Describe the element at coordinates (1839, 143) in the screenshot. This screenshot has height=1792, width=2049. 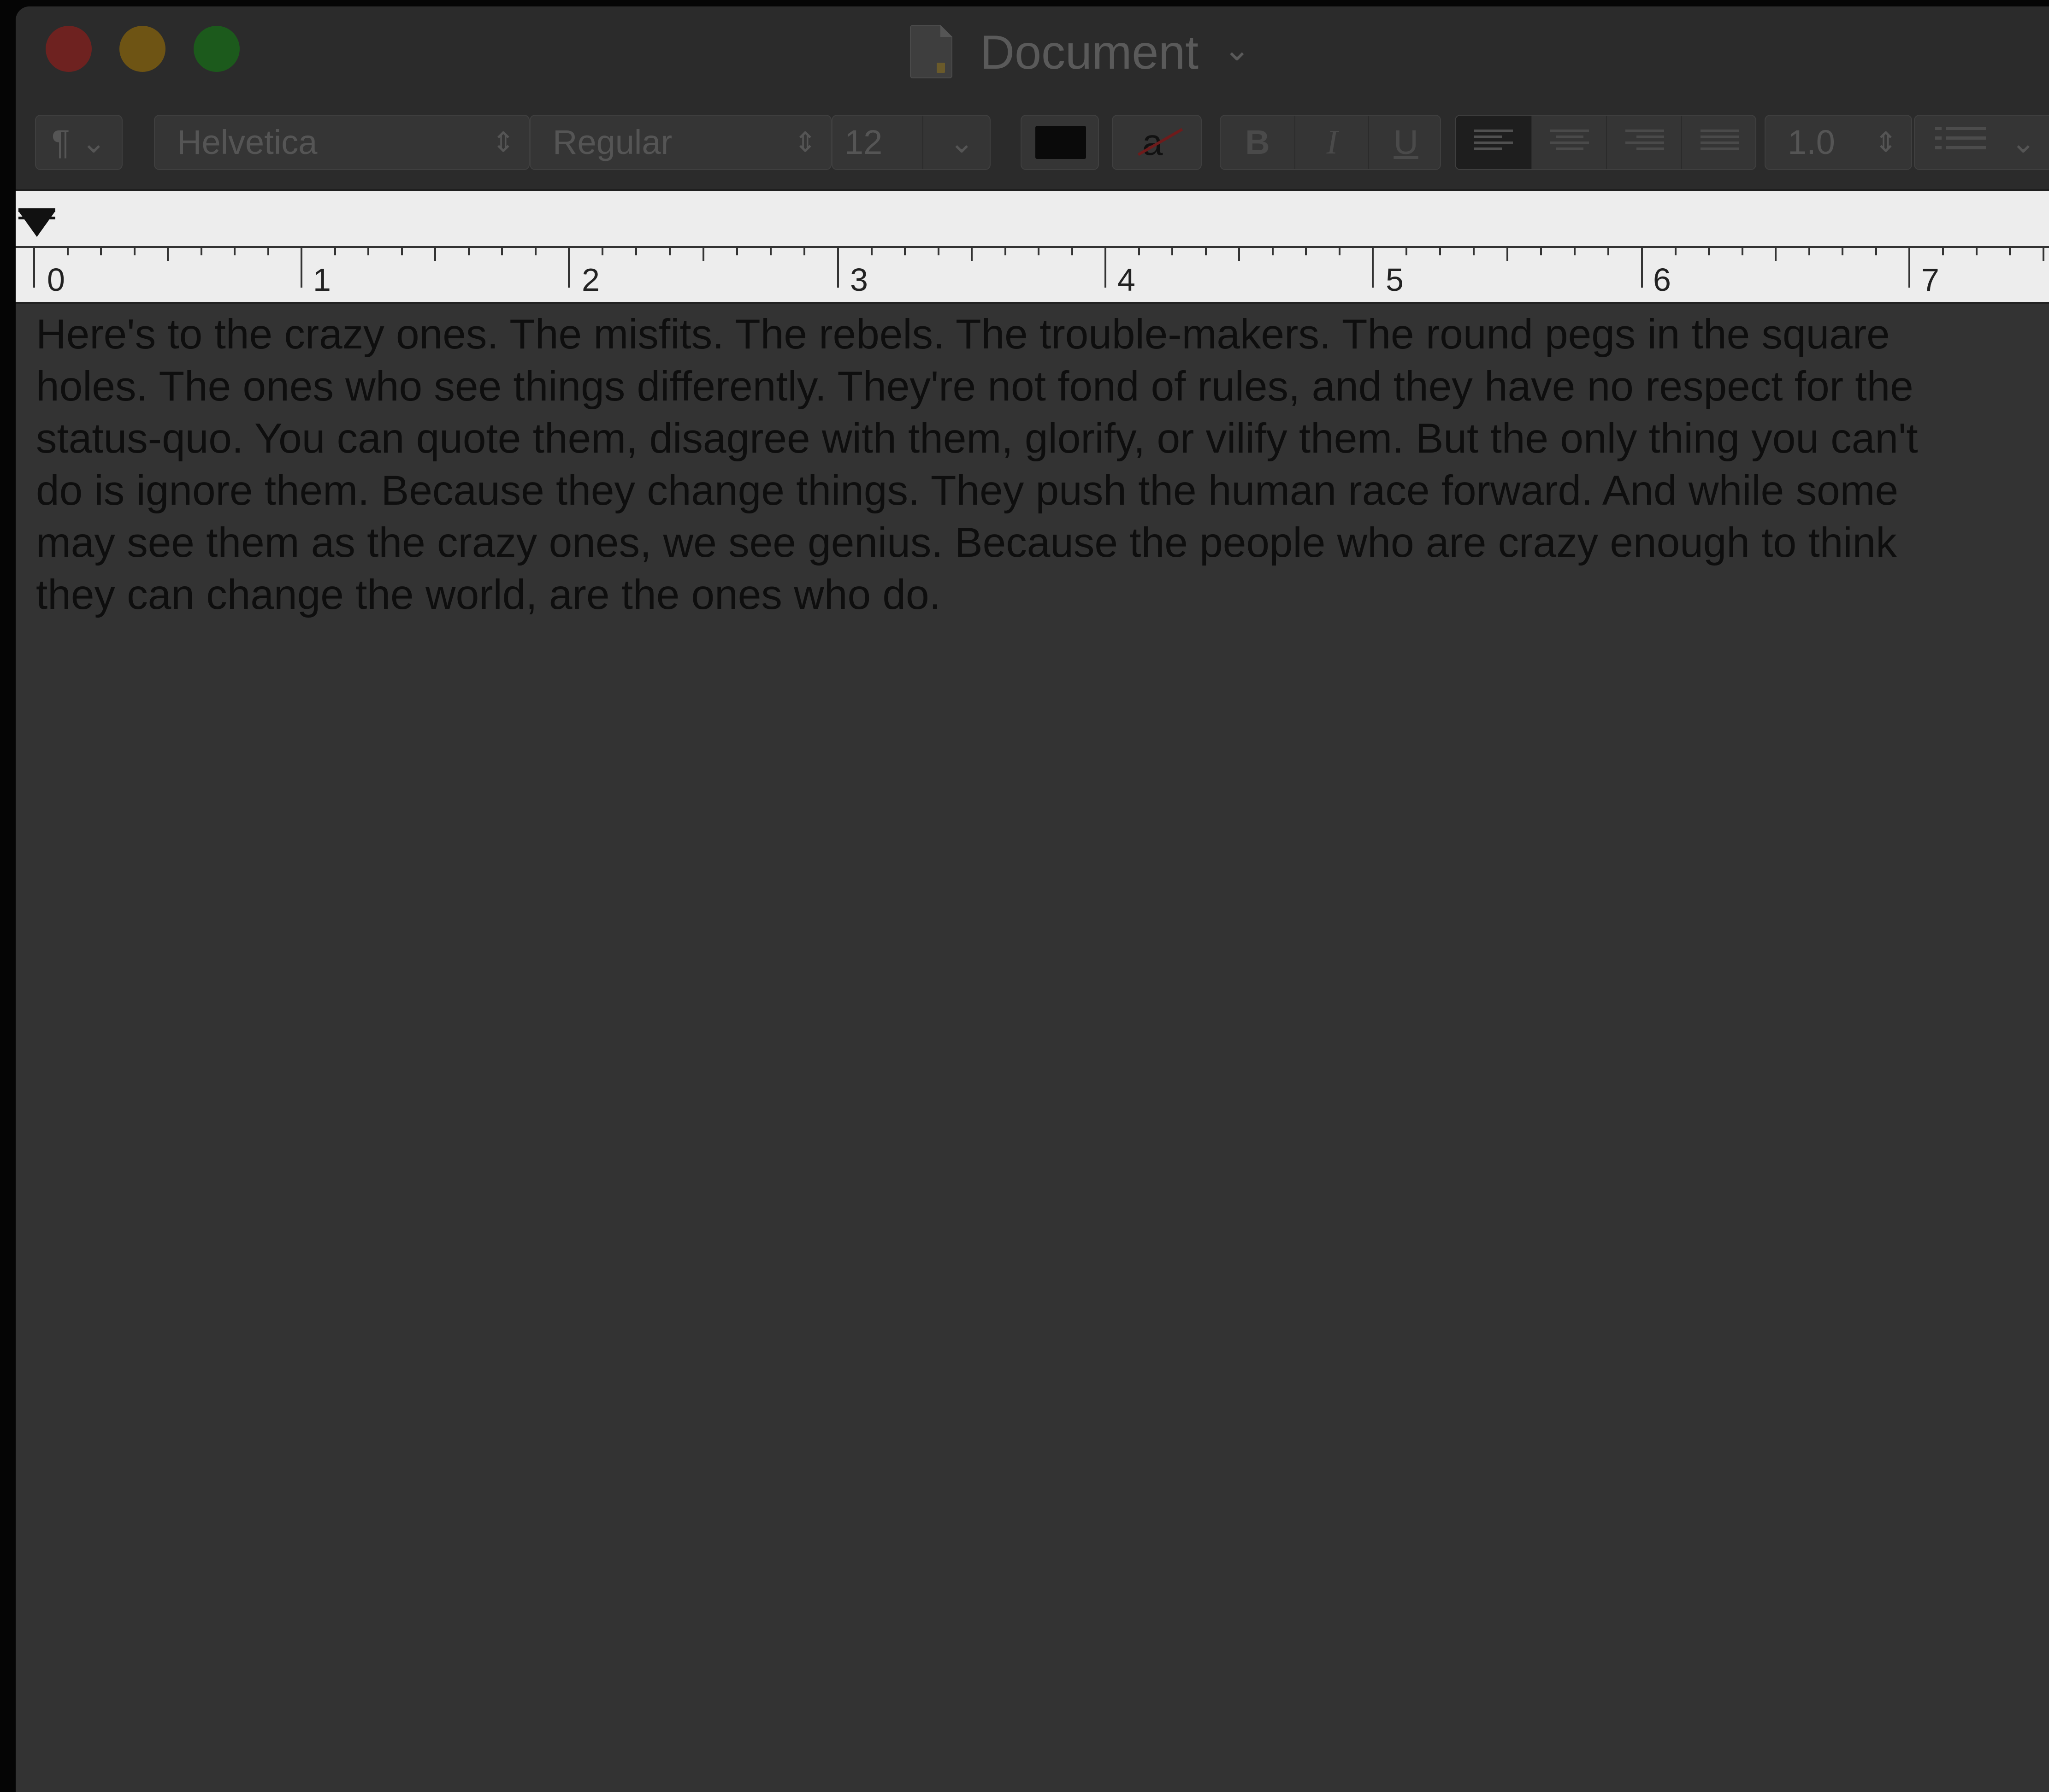
I see `line-spacing-popup: 1.0 ⇕` at that location.